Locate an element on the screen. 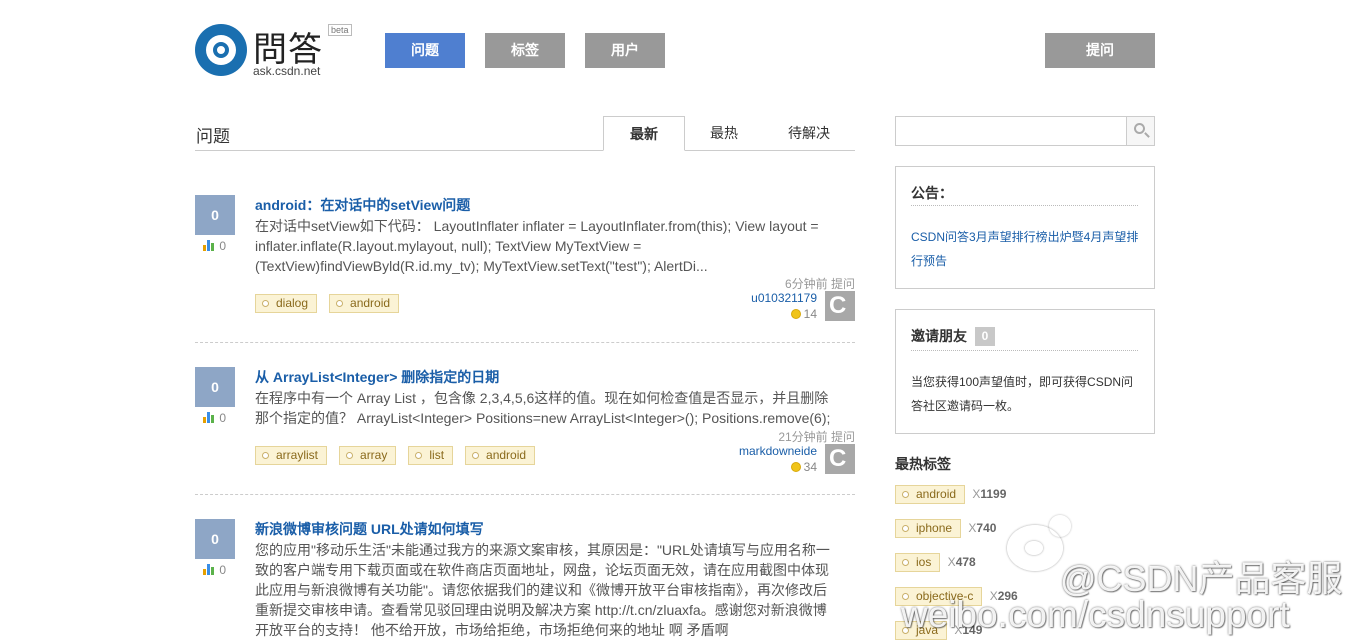 This screenshot has width=1349, height=643. question-title: 从 ArrayList<Integer> 删除指定的日期 is located at coordinates (377, 377).